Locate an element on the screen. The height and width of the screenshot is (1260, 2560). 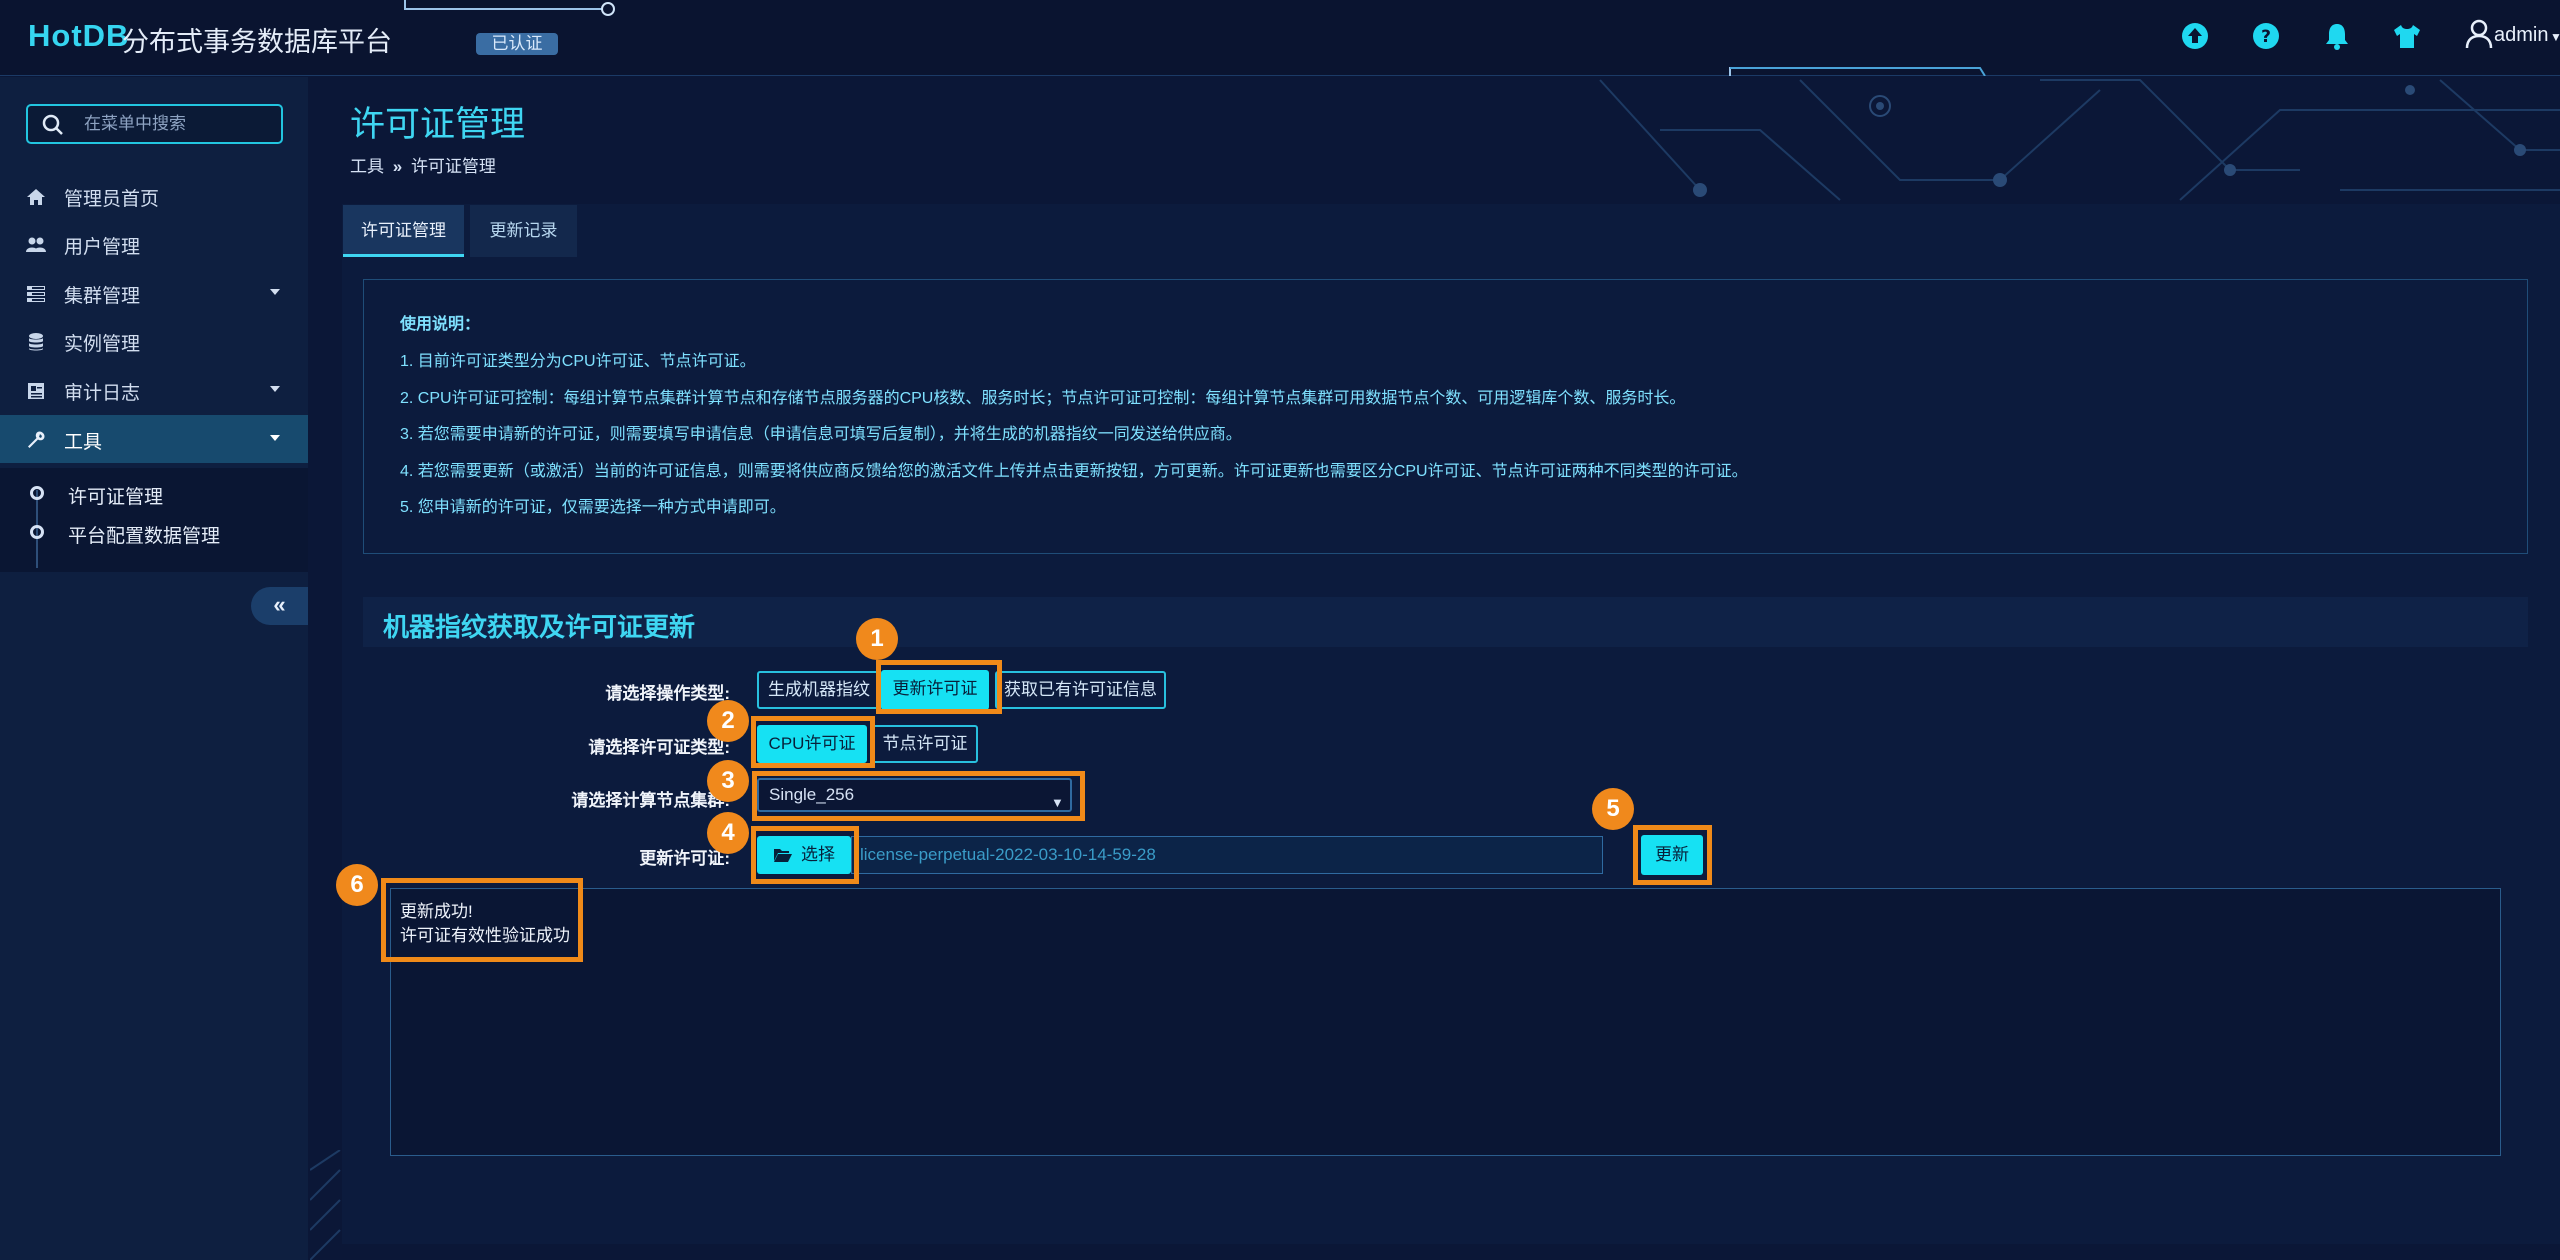
callout-badge-4: 4 is located at coordinates (728, 833).